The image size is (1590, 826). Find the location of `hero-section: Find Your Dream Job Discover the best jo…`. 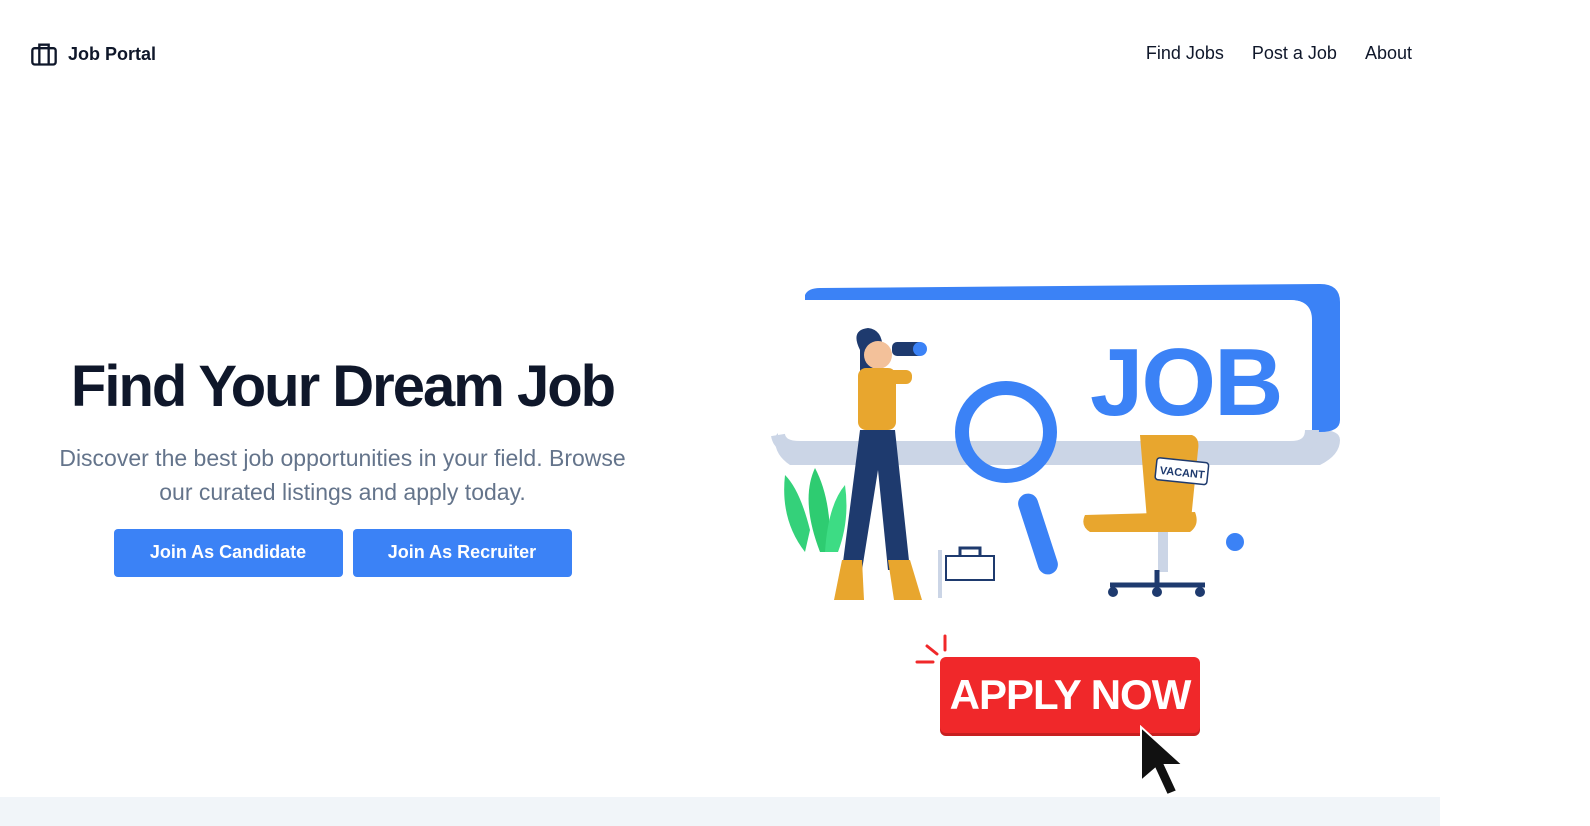

hero-section: Find Your Dream Job Discover the best jo… is located at coordinates (342, 466).